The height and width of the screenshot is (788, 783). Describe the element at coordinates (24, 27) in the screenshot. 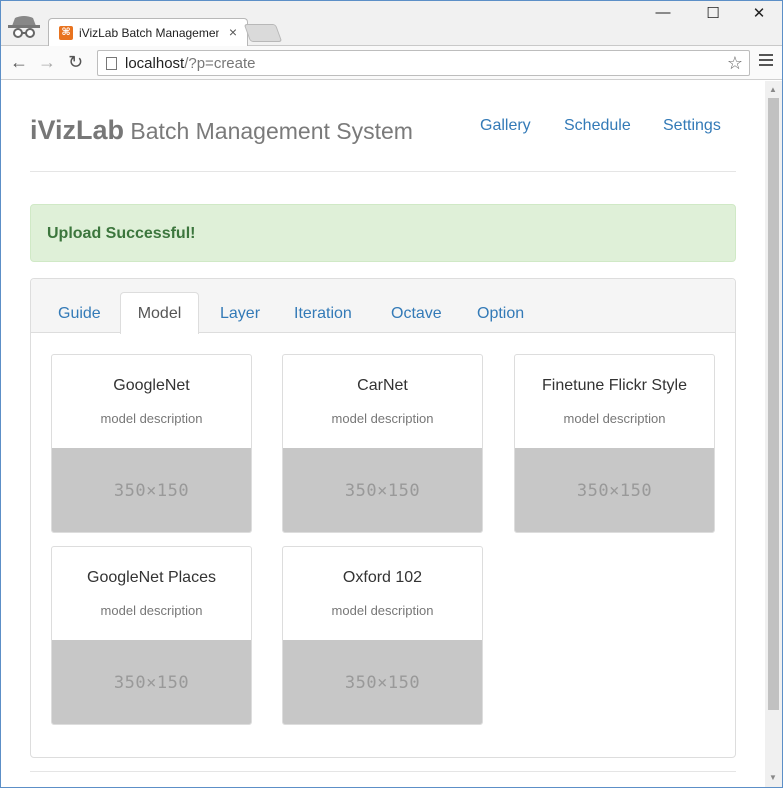

I see `incognito-icon` at that location.